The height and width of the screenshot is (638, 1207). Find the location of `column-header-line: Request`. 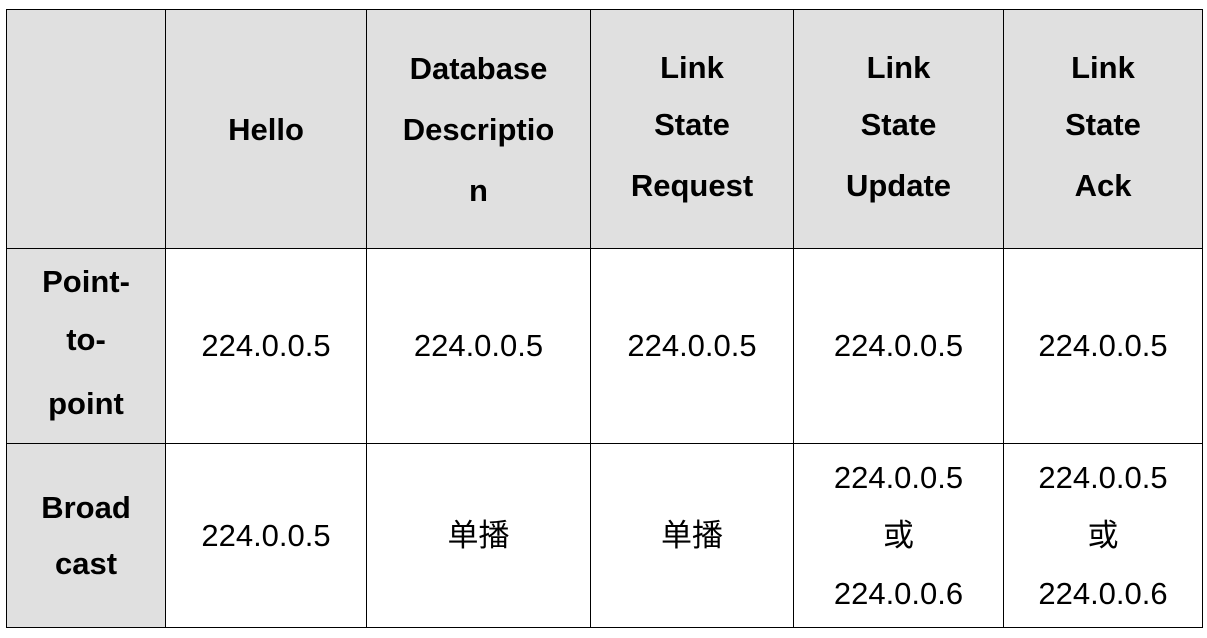

column-header-line: Request is located at coordinates (692, 185).